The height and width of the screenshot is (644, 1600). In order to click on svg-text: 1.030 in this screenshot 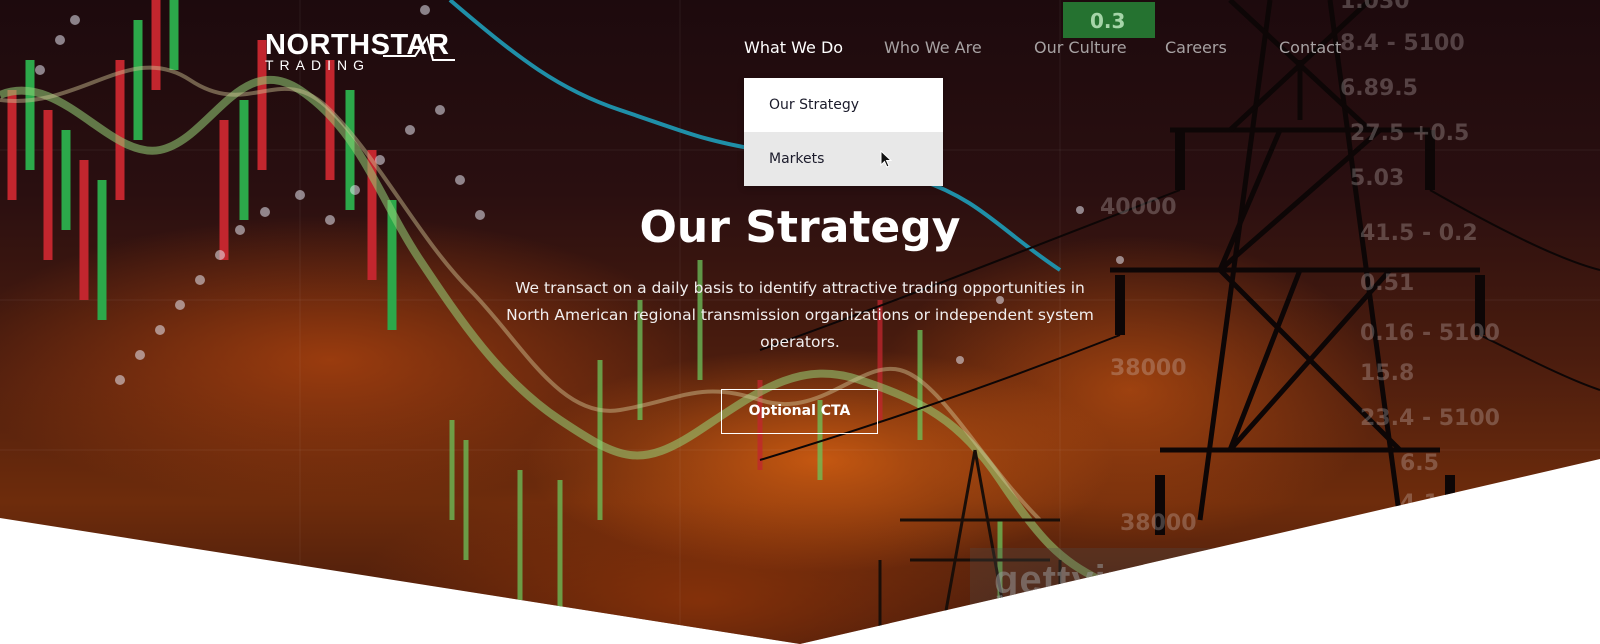, I will do `click(1375, 7)`.